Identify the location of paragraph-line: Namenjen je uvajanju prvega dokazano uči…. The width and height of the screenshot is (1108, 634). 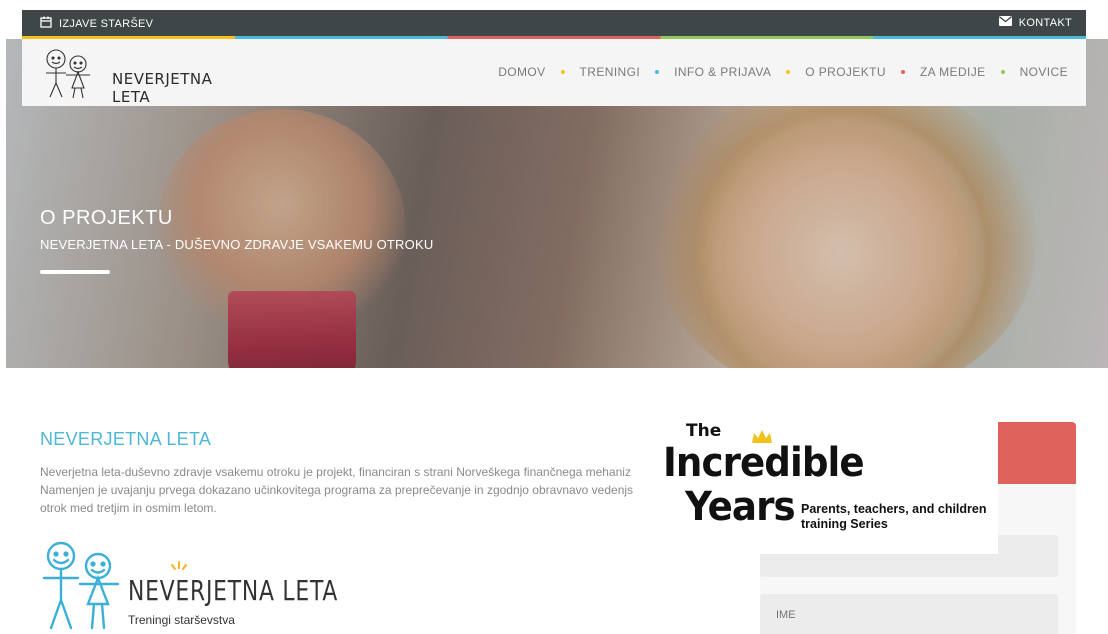
(337, 490).